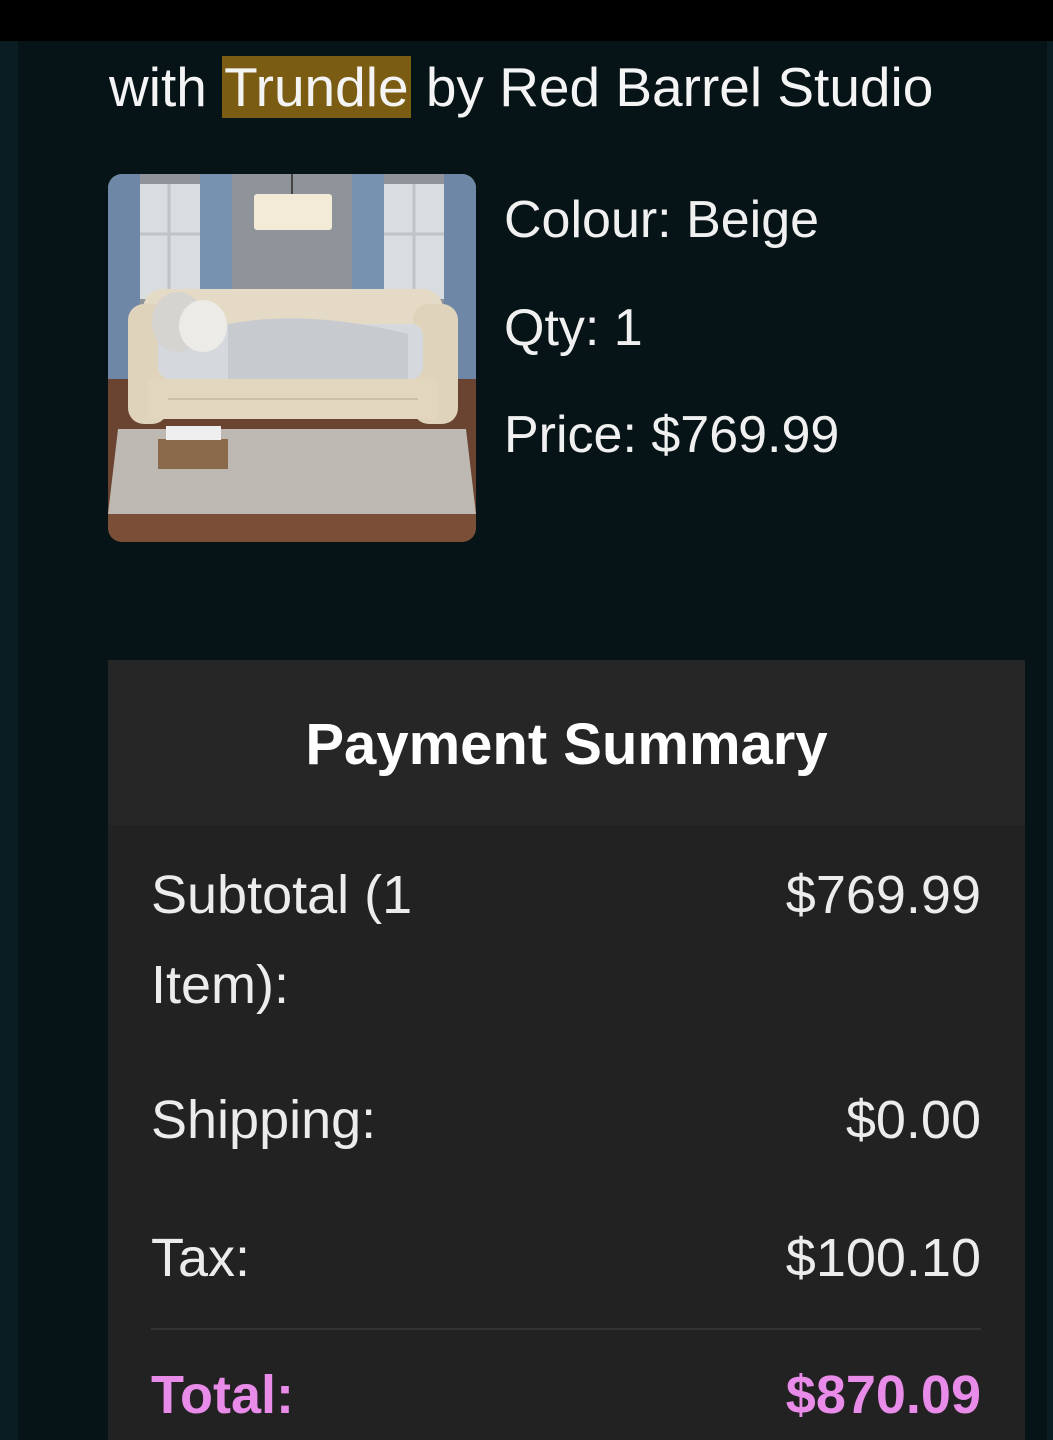 The image size is (1053, 1440). What do you see at coordinates (316, 87) in the screenshot?
I see `title-highlight: Trundle` at bounding box center [316, 87].